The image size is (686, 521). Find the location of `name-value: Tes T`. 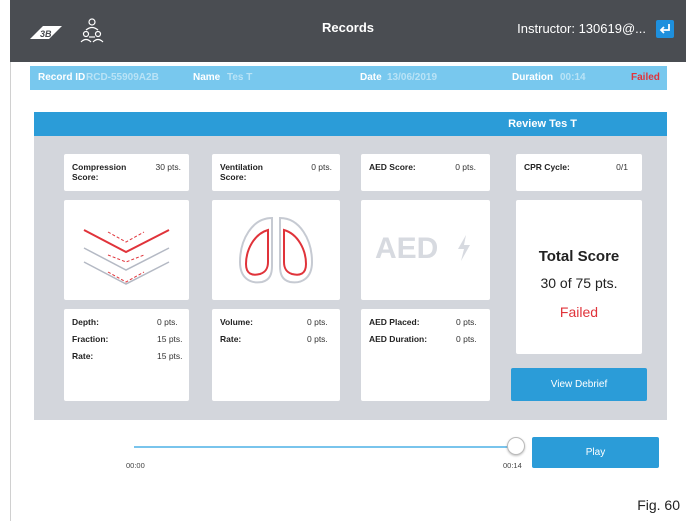

name-value: Tes T is located at coordinates (240, 77).